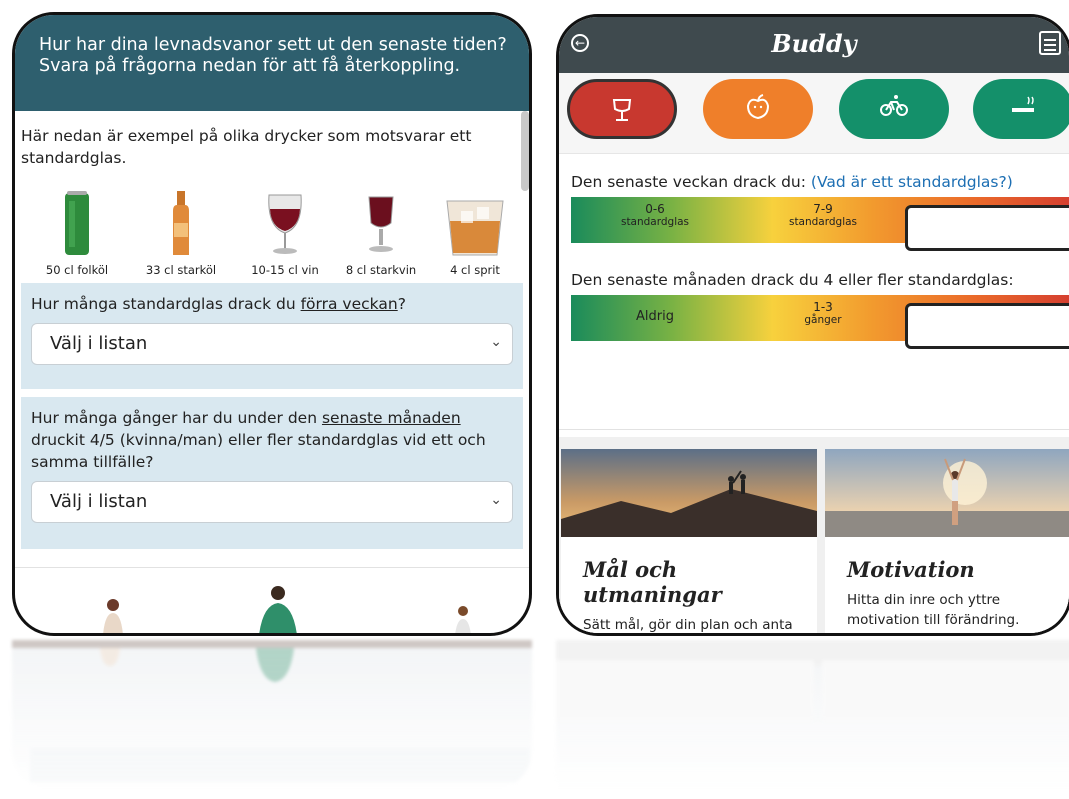  I want to click on apple-icon, so click(758, 110).